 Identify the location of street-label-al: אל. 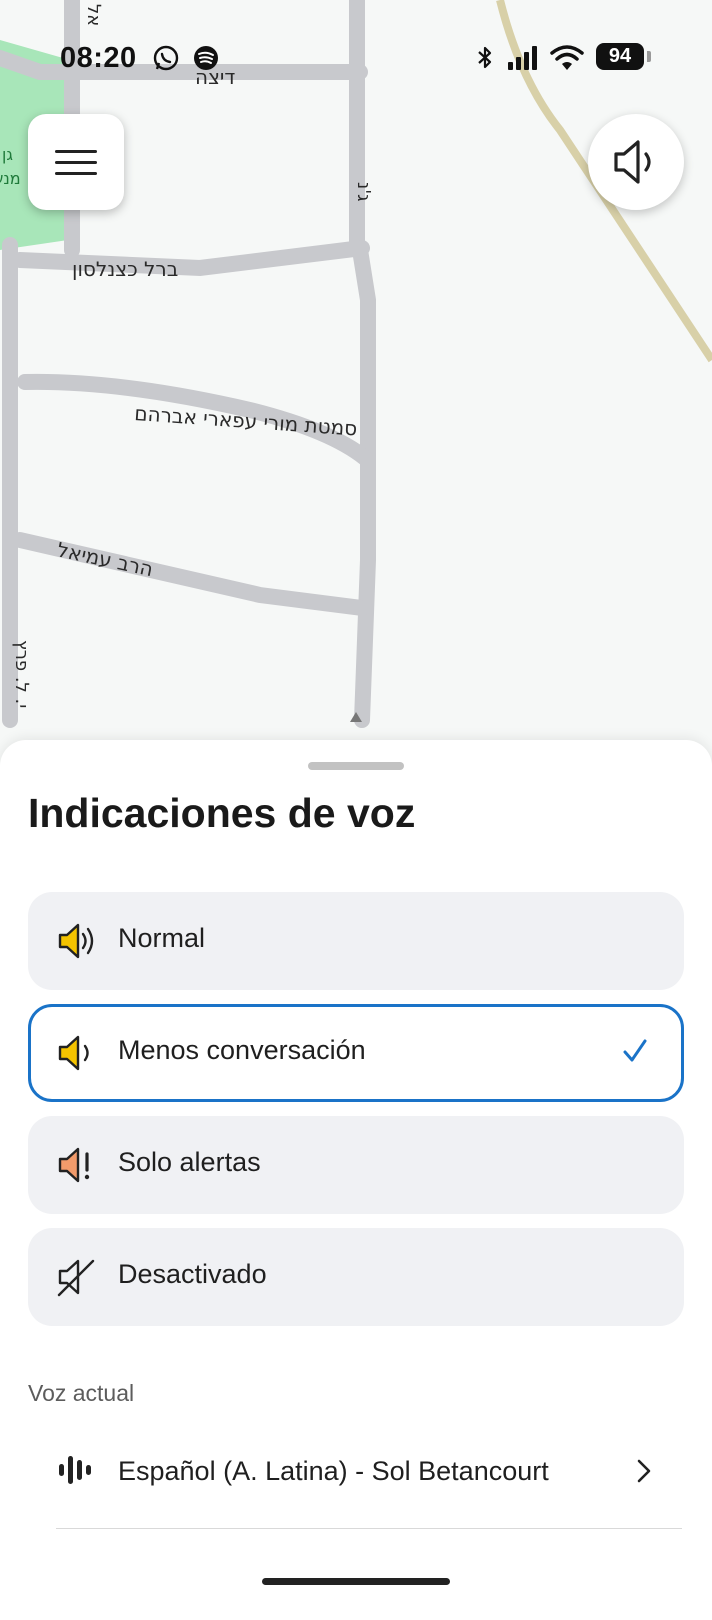
(93, 15).